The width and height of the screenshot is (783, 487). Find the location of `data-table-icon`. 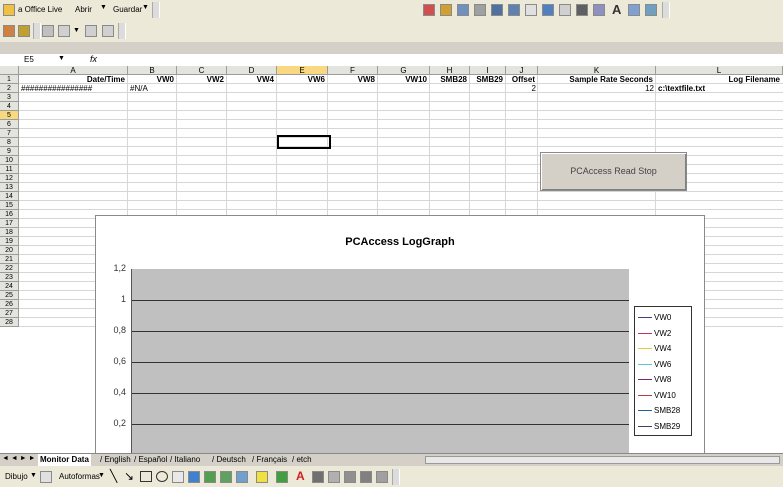

data-table-icon is located at coordinates (514, 10).